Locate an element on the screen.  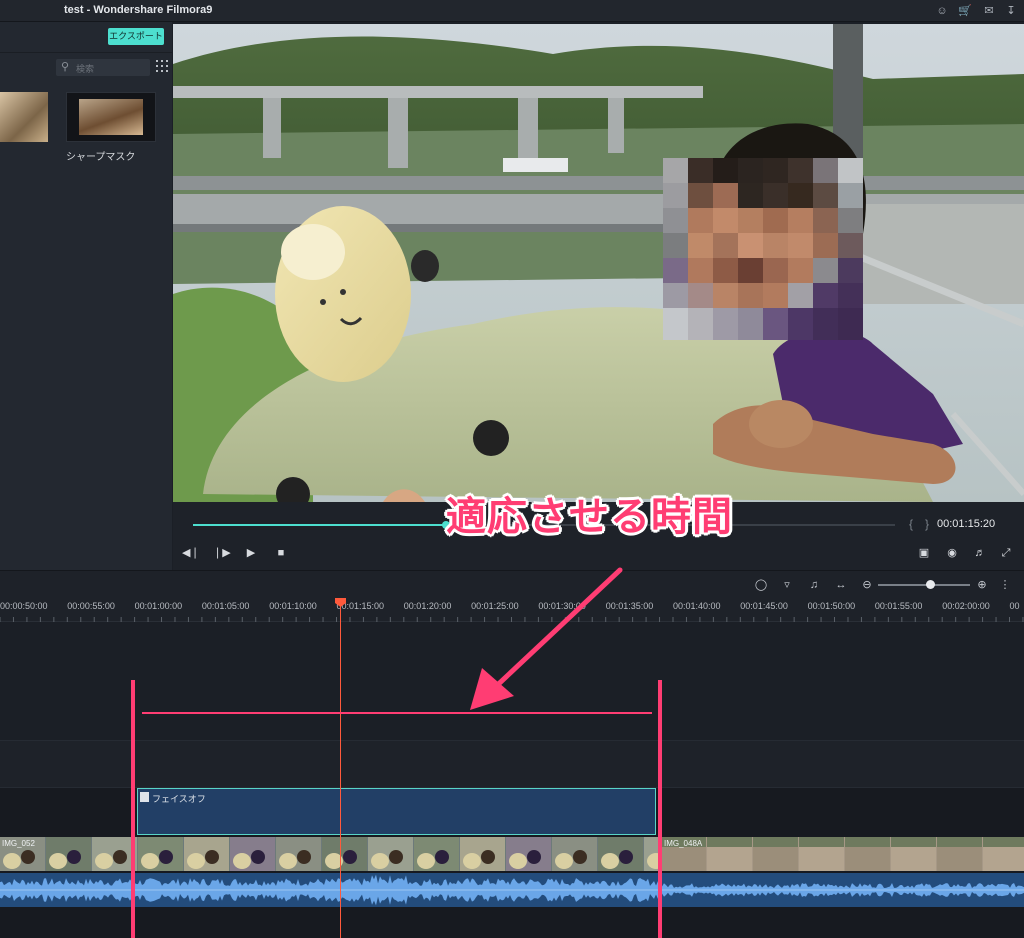
annotation-arrow is located at coordinates (546, 638).